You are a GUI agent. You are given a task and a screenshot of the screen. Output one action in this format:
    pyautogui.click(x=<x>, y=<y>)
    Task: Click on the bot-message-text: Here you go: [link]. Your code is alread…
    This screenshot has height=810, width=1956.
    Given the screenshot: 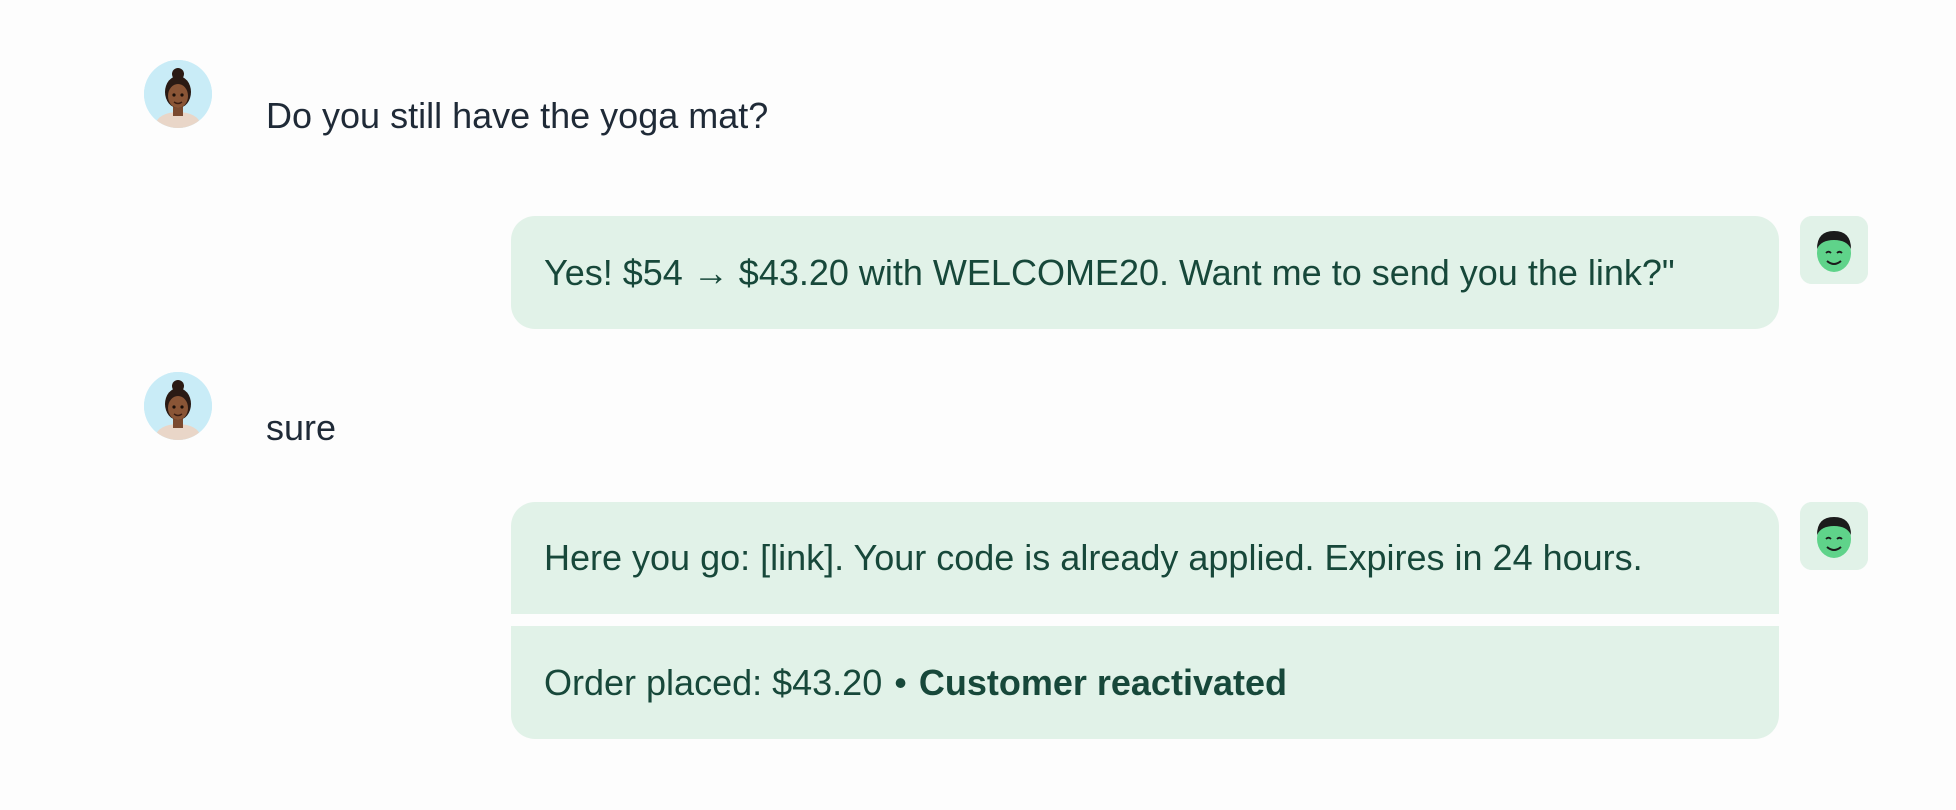 What is the action you would take?
    pyautogui.click(x=1093, y=557)
    